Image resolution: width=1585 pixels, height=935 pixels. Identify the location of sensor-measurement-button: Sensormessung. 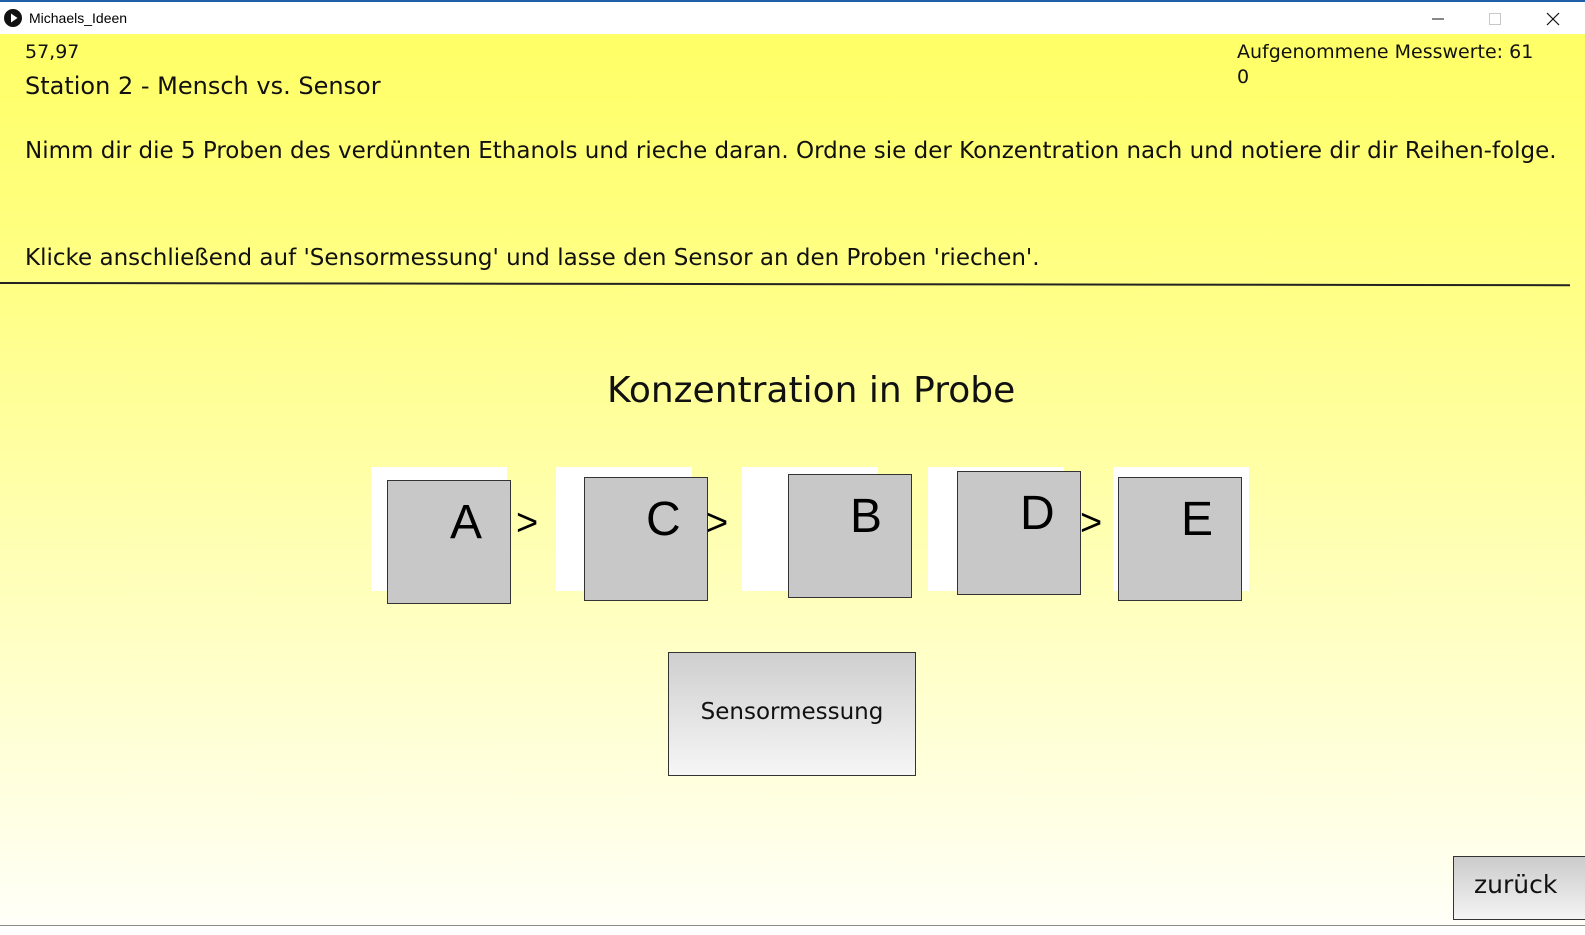
(792, 714).